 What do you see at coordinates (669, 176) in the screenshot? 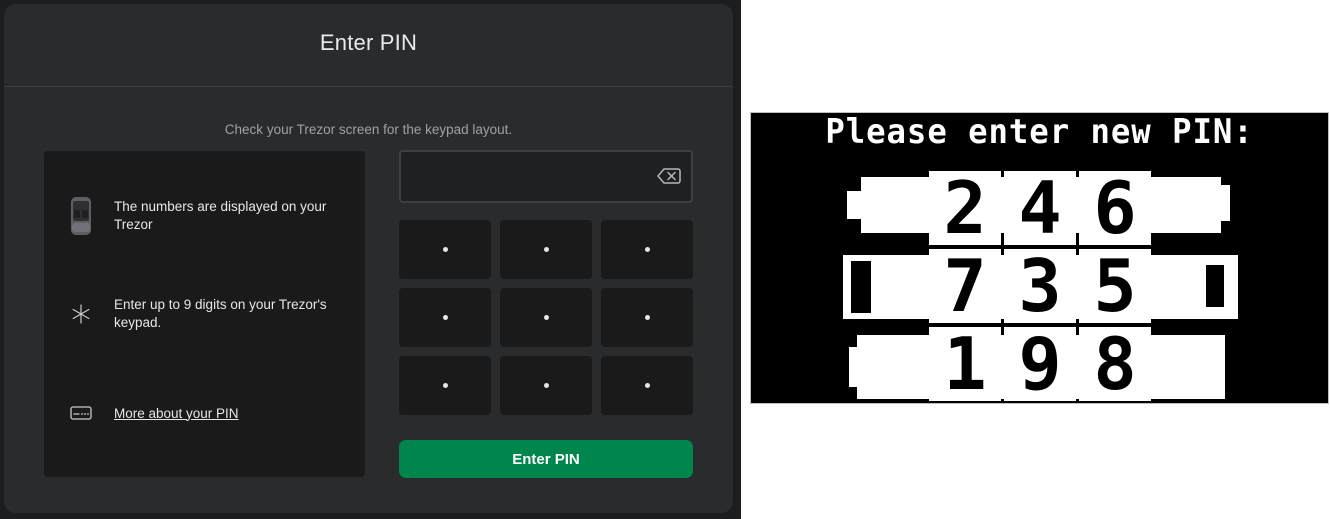
I see `backspace-icon` at bounding box center [669, 176].